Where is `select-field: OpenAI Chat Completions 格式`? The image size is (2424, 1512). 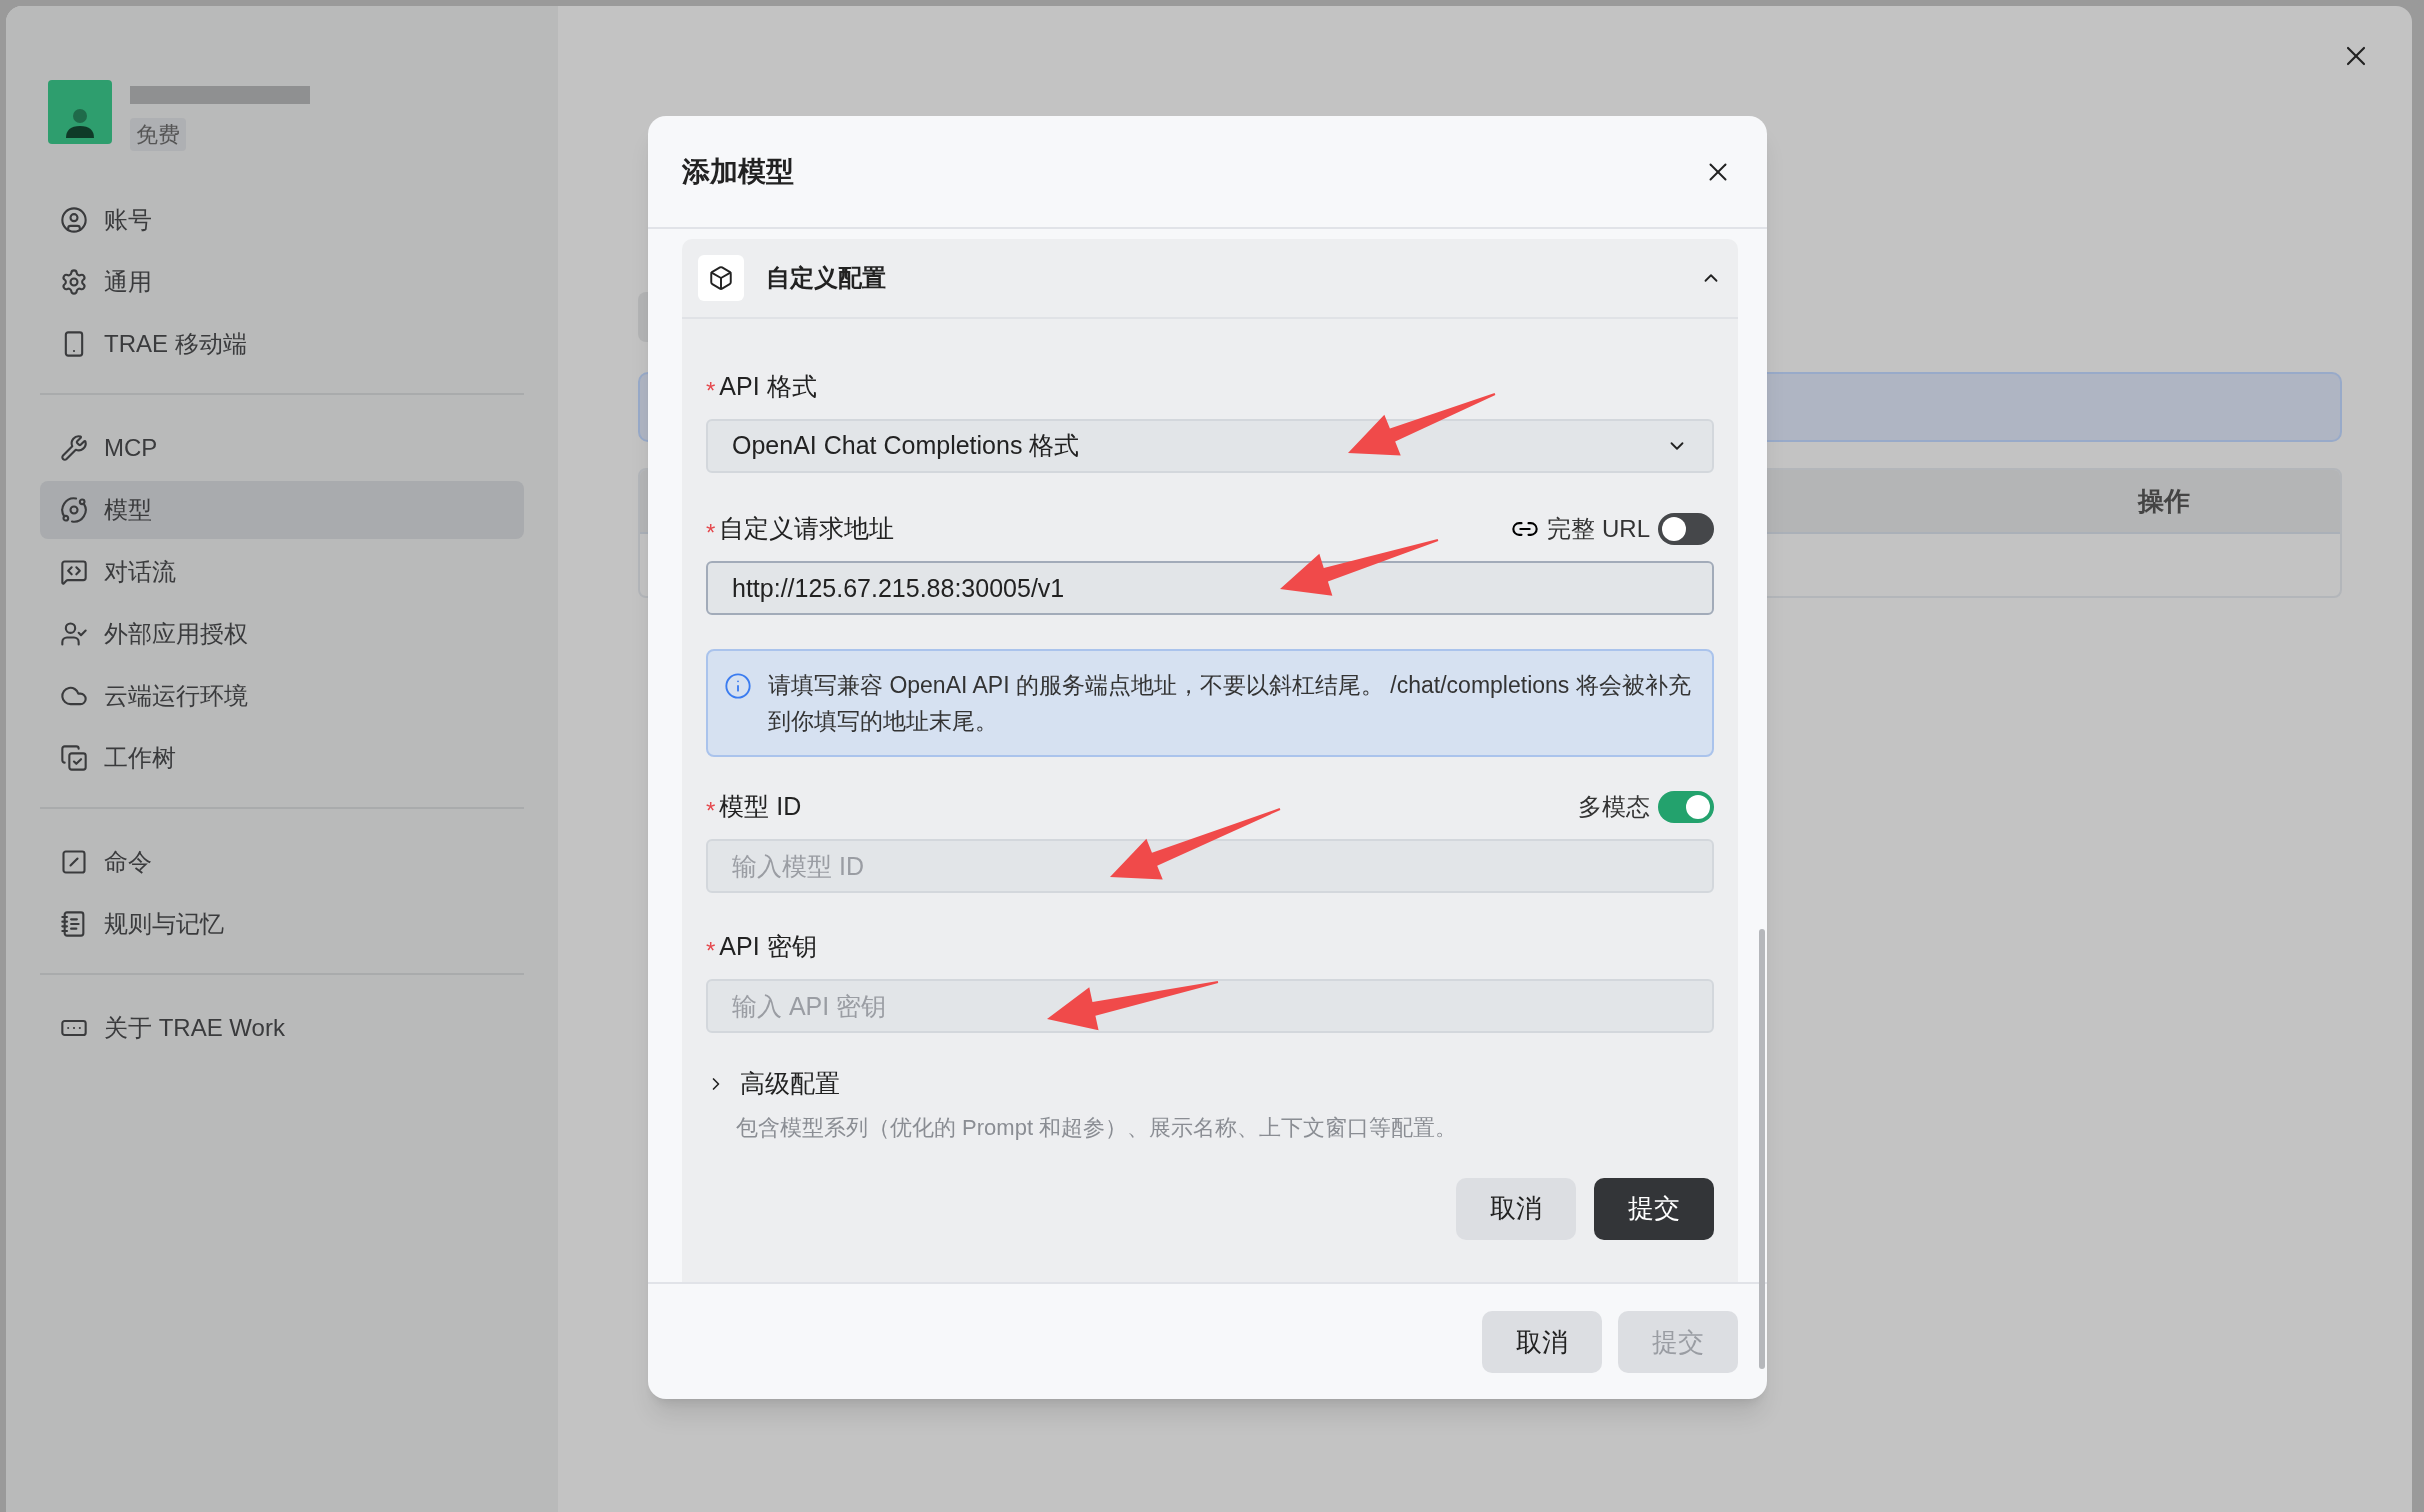
select-field: OpenAI Chat Completions 格式 is located at coordinates (1210, 446).